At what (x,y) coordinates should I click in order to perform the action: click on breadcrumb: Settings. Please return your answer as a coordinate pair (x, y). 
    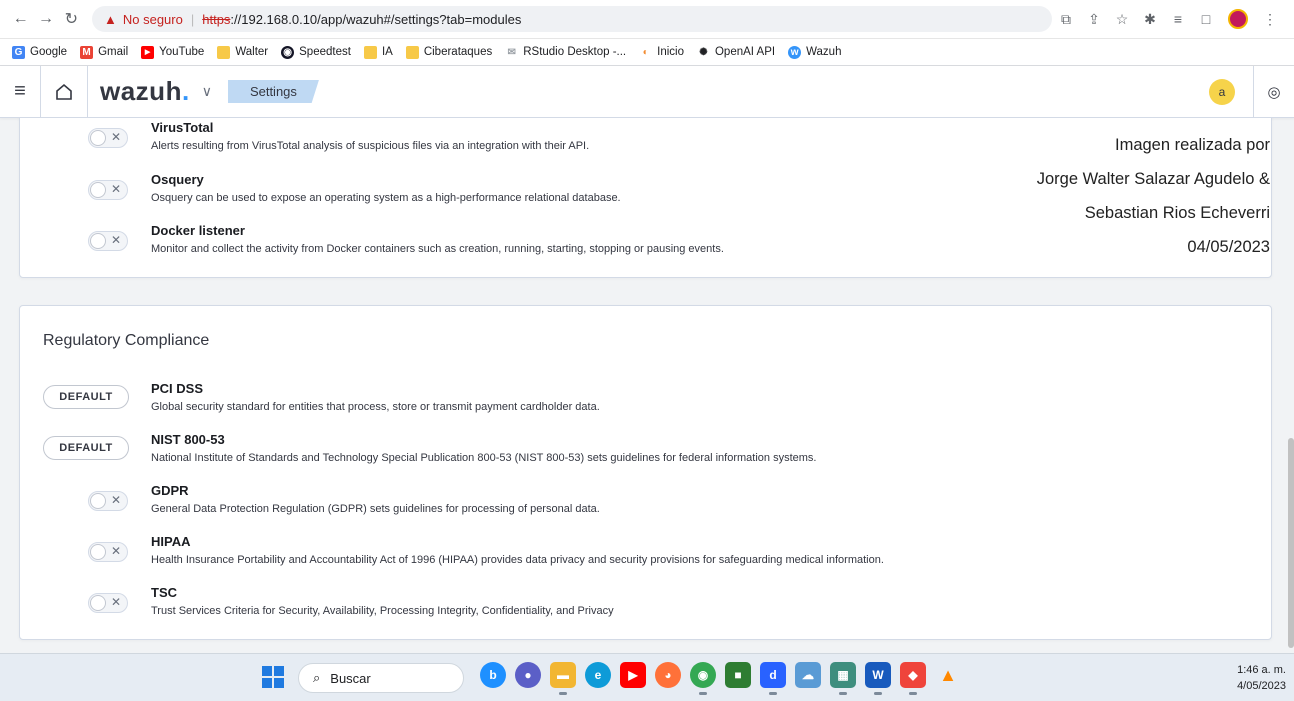
    Looking at the image, I should click on (273, 91).